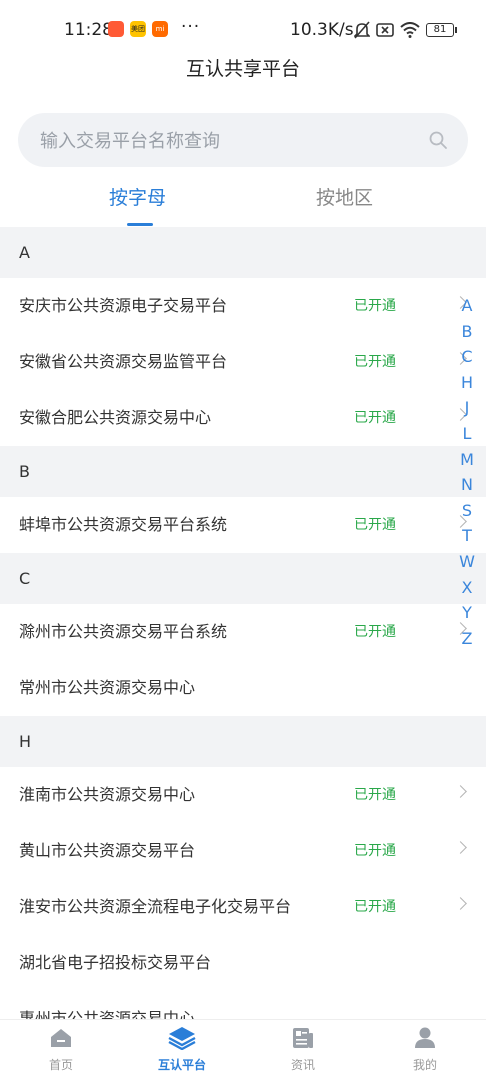 The height and width of the screenshot is (1081, 486). Describe the element at coordinates (123, 305) in the screenshot. I see `platform-name: 安庆市公共资源电子交易平台` at that location.